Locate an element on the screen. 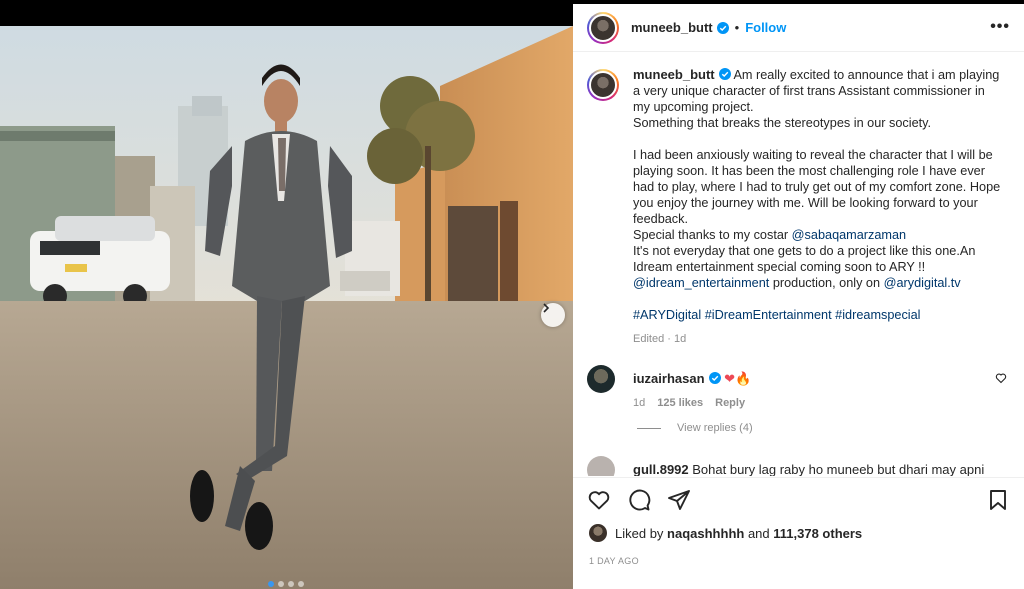 This screenshot has width=1024, height=589. caption-edited-meta: Edited · 1d is located at coordinates (660, 339).